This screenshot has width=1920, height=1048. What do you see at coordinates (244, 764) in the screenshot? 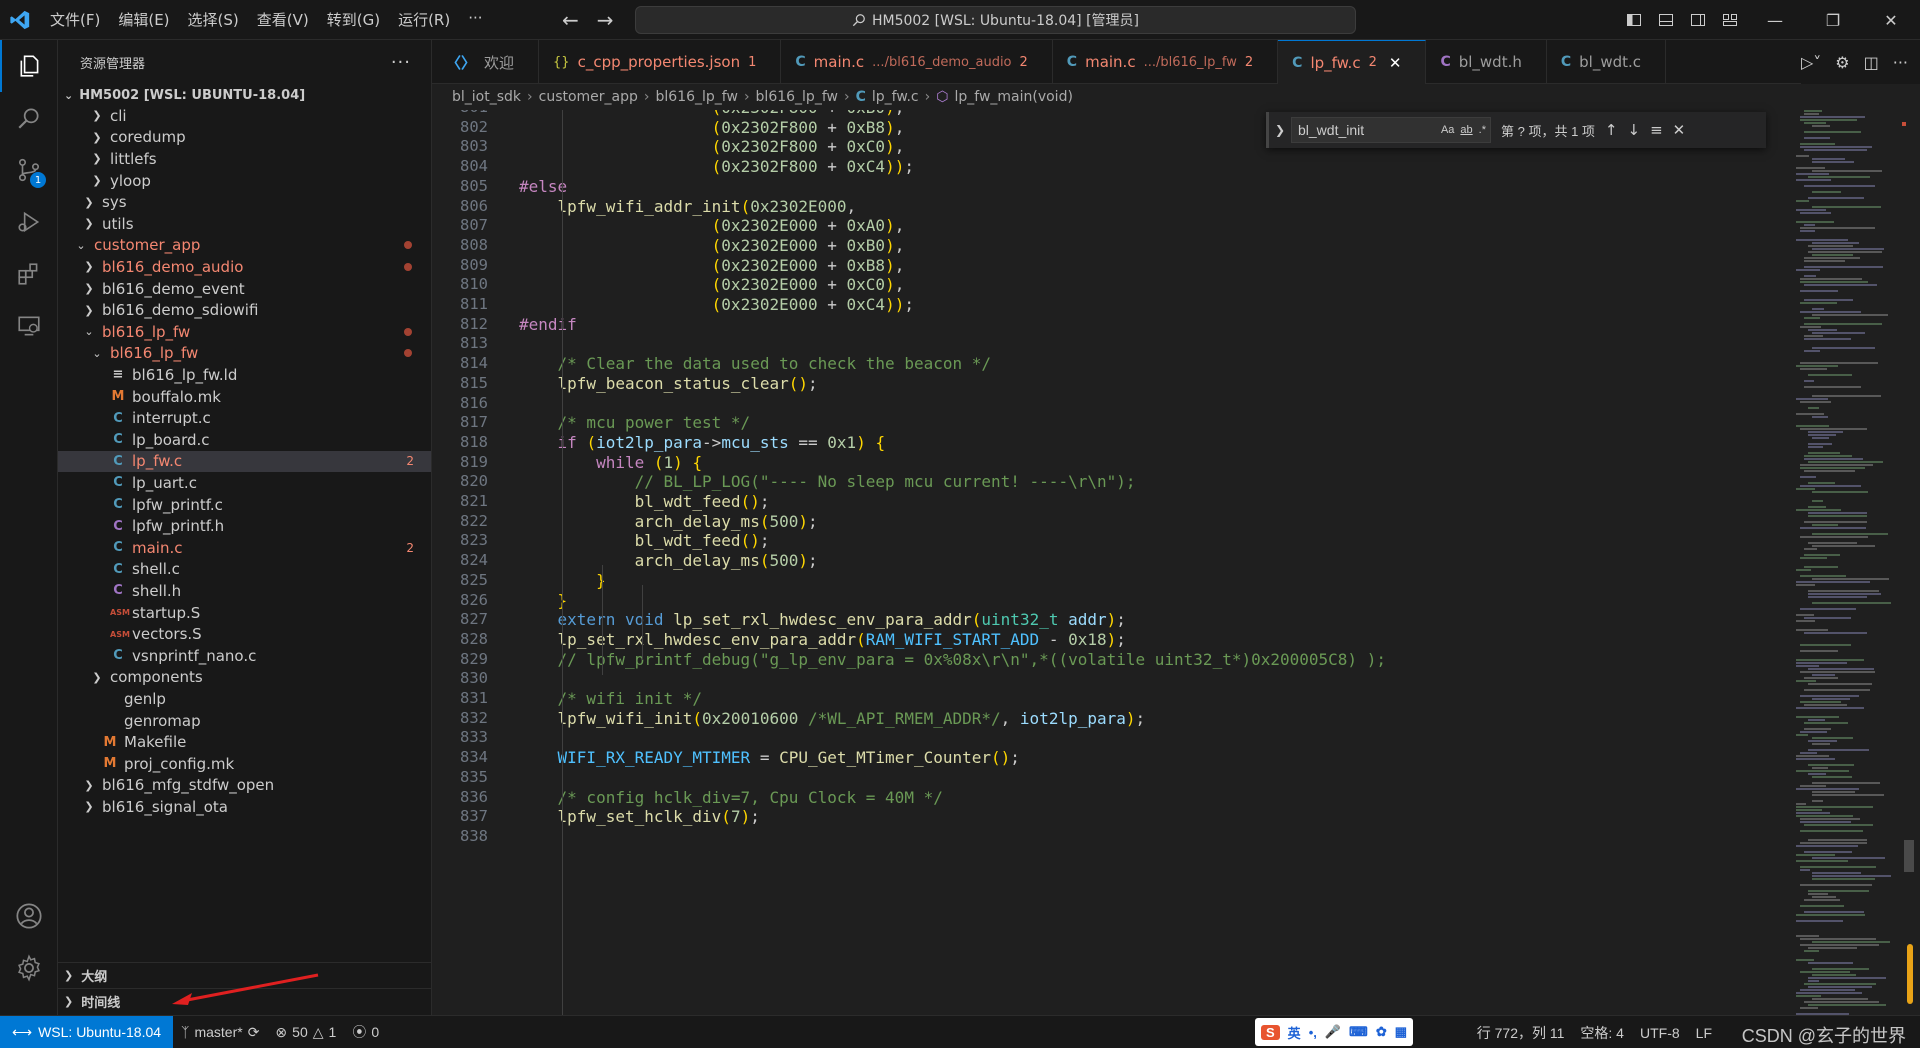
I see `file-item: Mproj_config.mk` at bounding box center [244, 764].